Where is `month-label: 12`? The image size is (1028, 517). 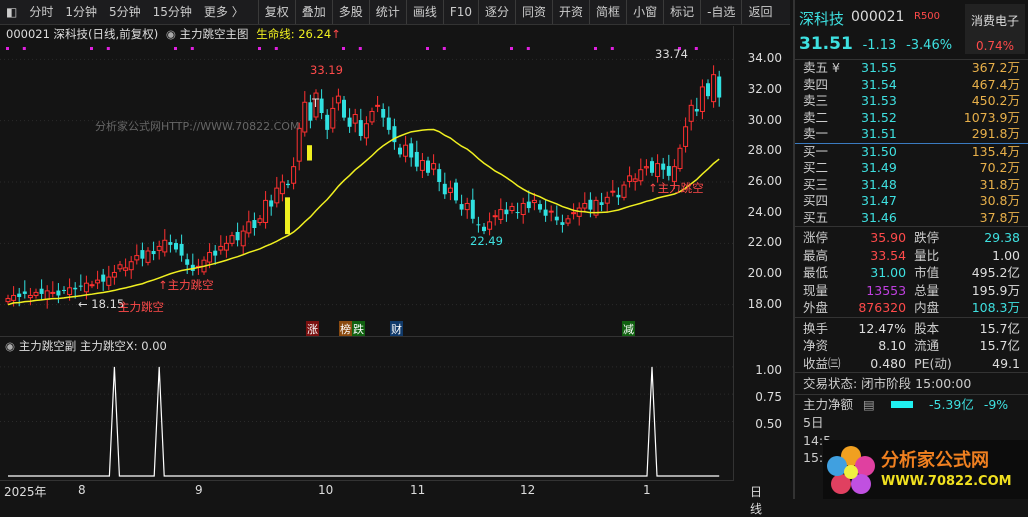
month-label: 12 is located at coordinates (528, 490).